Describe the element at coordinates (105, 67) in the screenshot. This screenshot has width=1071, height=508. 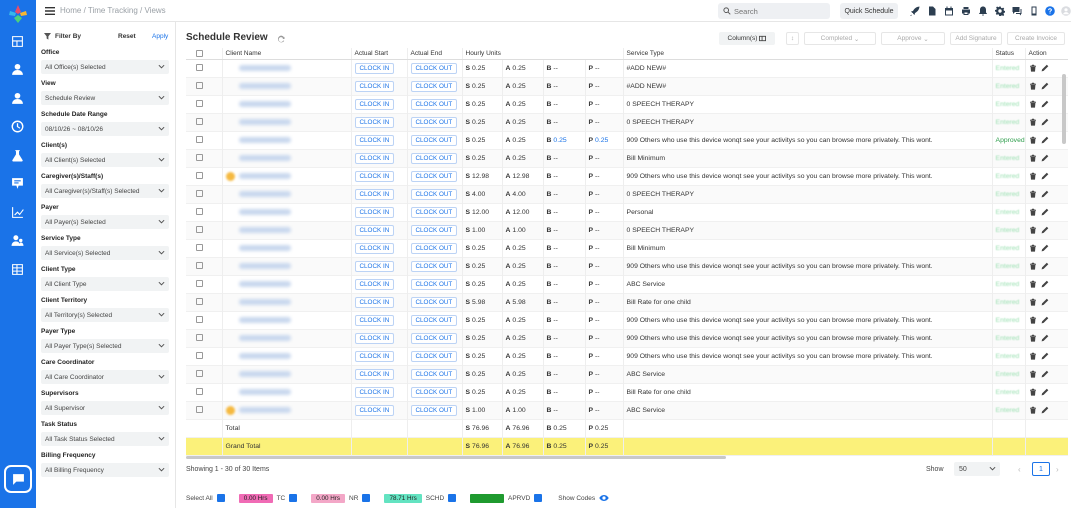
I see `filter-select: All Office(s) Selected` at that location.